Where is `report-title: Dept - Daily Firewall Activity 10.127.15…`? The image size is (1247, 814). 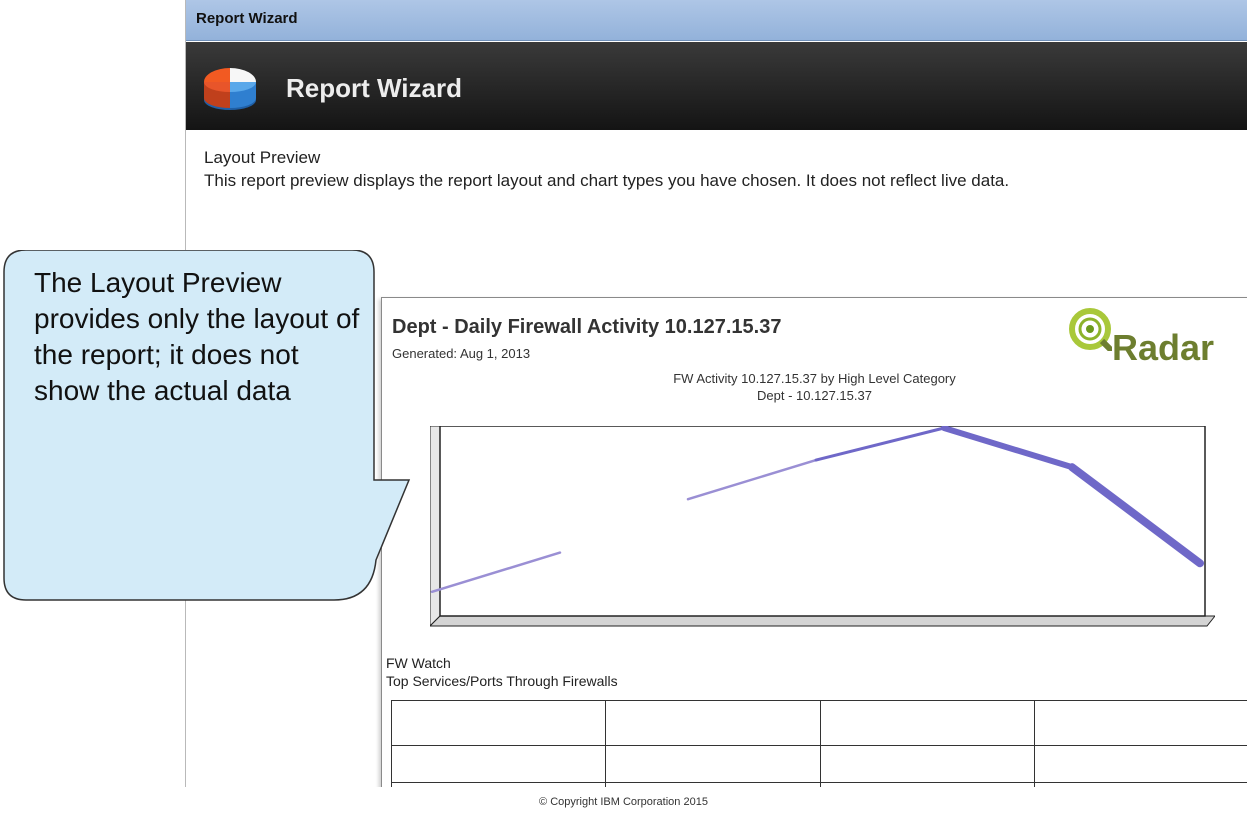
report-title: Dept - Daily Firewall Activity 10.127.15… is located at coordinates (587, 327).